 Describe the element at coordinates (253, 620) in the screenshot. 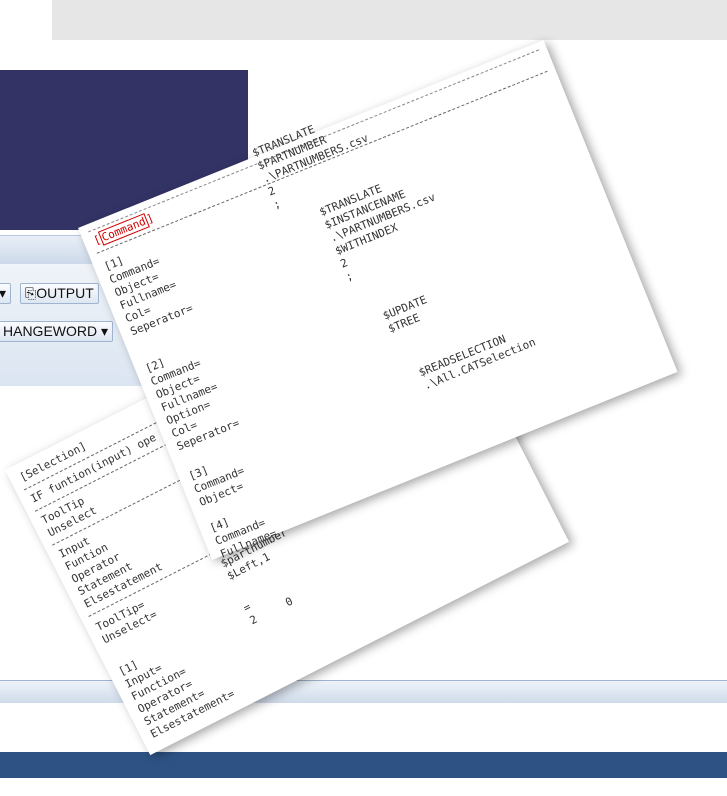

I see `statement-value: 2` at that location.